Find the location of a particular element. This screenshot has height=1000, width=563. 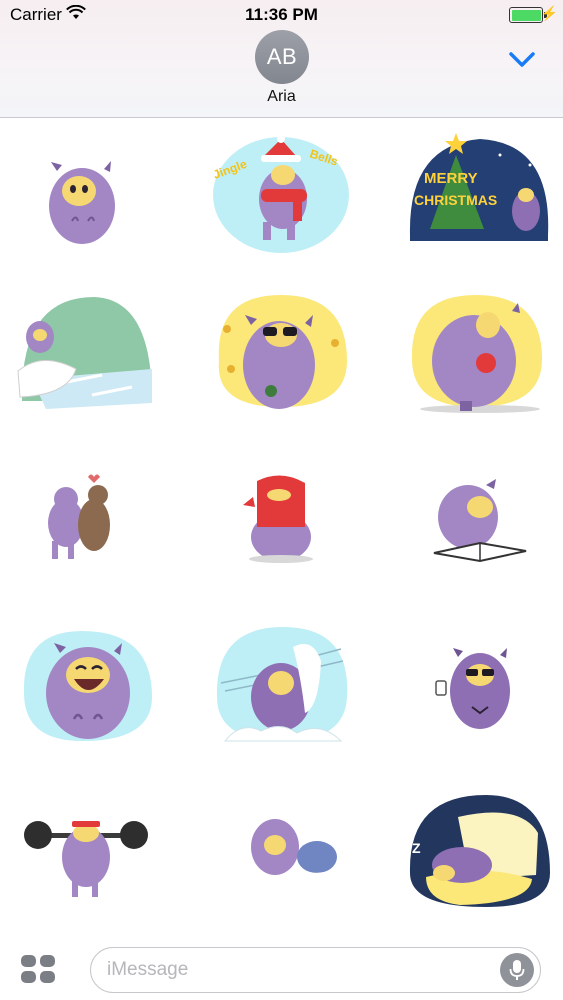

sticker-llama-snow-sled is located at coordinates (82, 366).